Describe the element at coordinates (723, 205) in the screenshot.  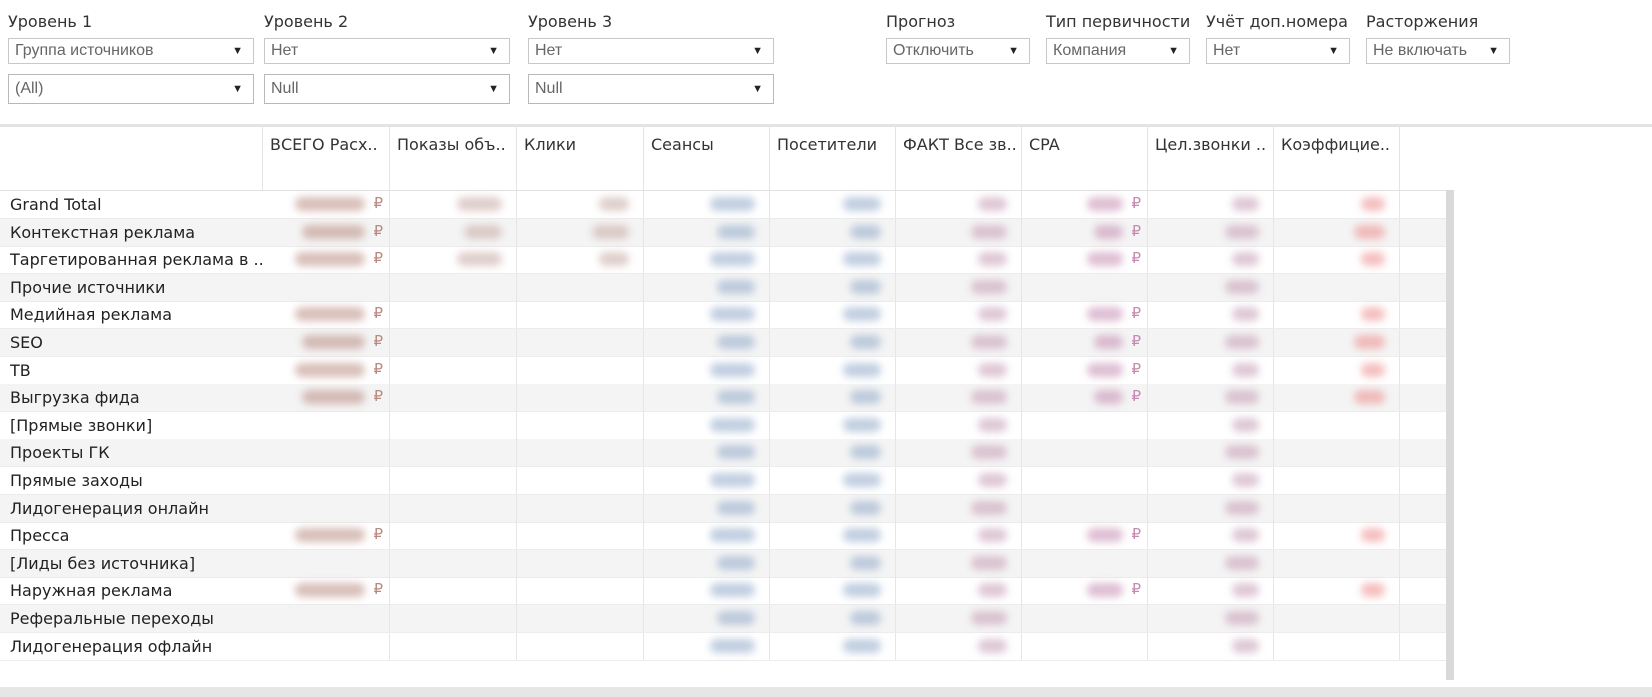
I see `table-row: Grand Total ₽ ₽` at that location.